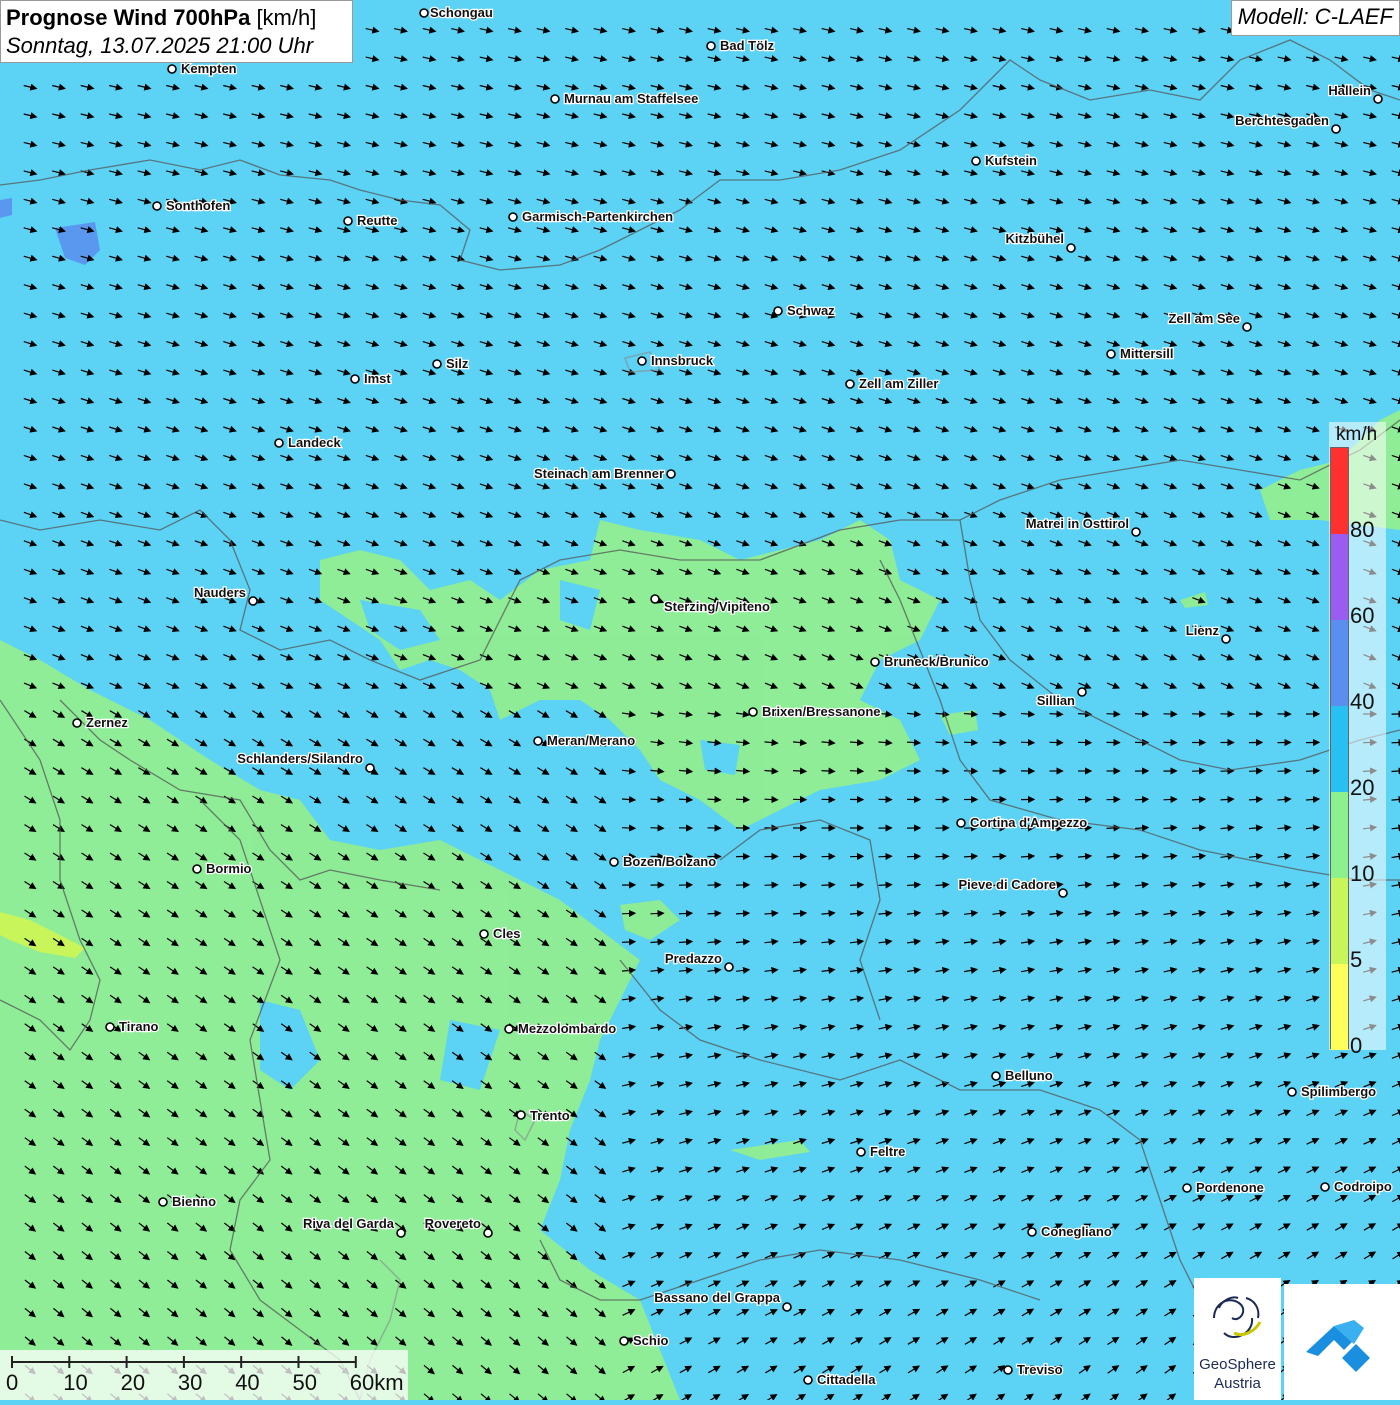 This screenshot has height=1405, width=1400. What do you see at coordinates (898, 383) in the screenshot?
I see `place-label: Zell am Ziller` at bounding box center [898, 383].